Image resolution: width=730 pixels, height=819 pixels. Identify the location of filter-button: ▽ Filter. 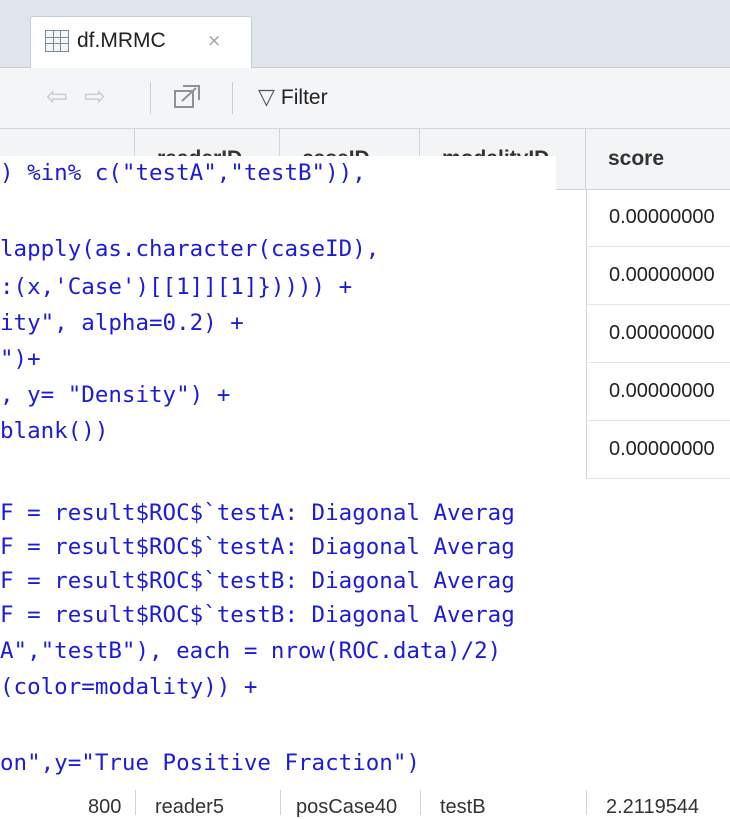
(293, 98).